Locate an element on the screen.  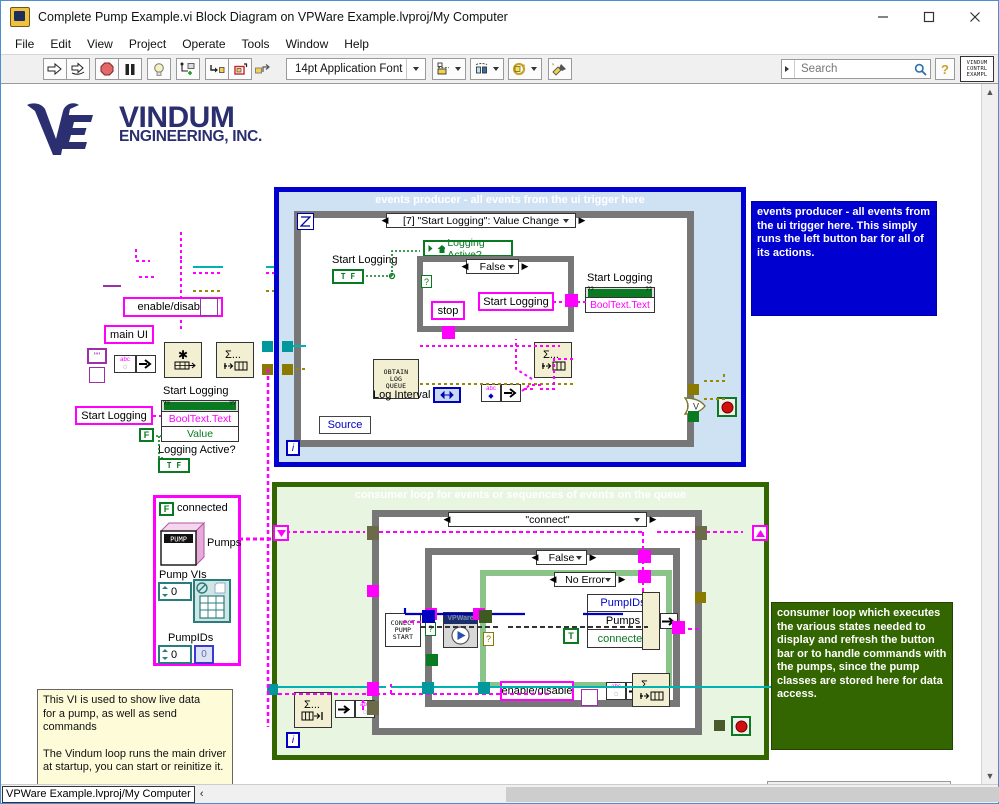
event-timeout-terminal is located at coordinates (305, 221).